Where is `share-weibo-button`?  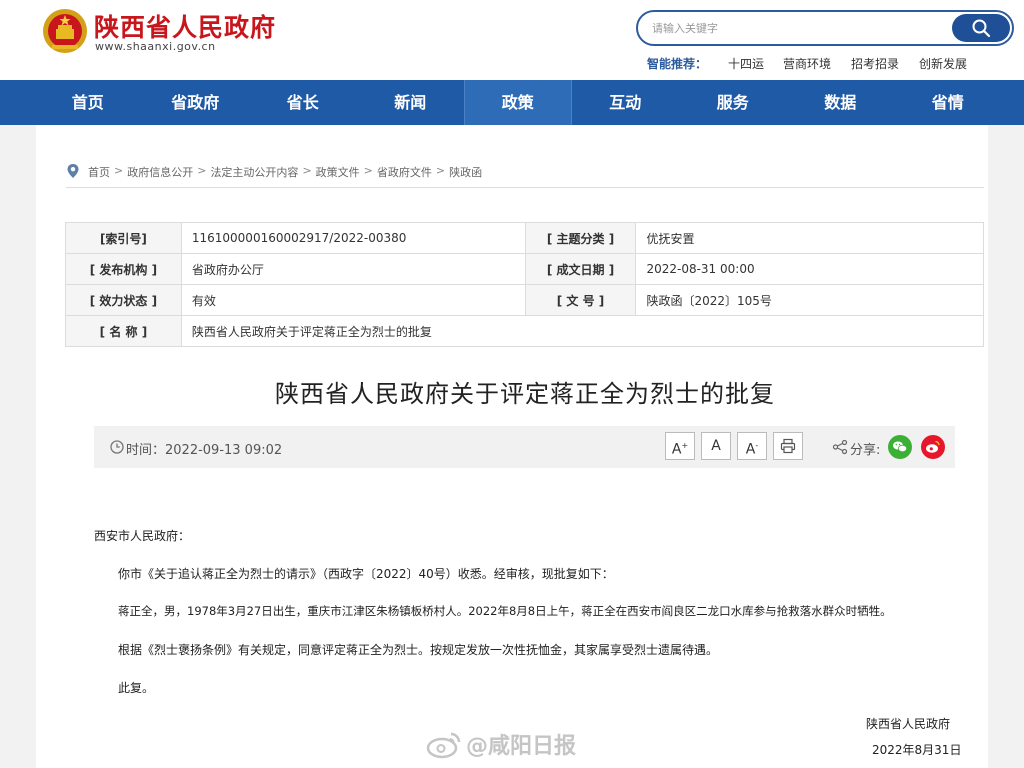
share-weibo-button is located at coordinates (933, 447).